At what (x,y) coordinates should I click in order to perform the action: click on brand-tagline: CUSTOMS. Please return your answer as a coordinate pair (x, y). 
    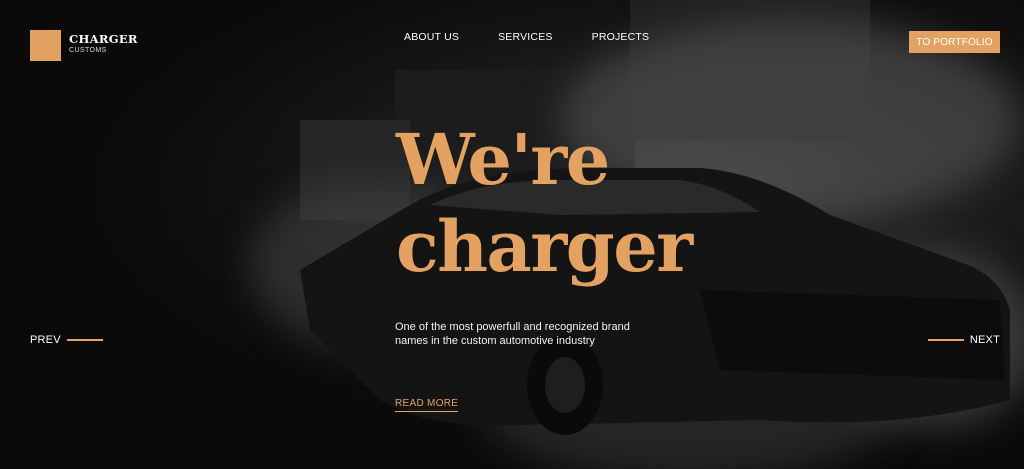
    Looking at the image, I should click on (88, 50).